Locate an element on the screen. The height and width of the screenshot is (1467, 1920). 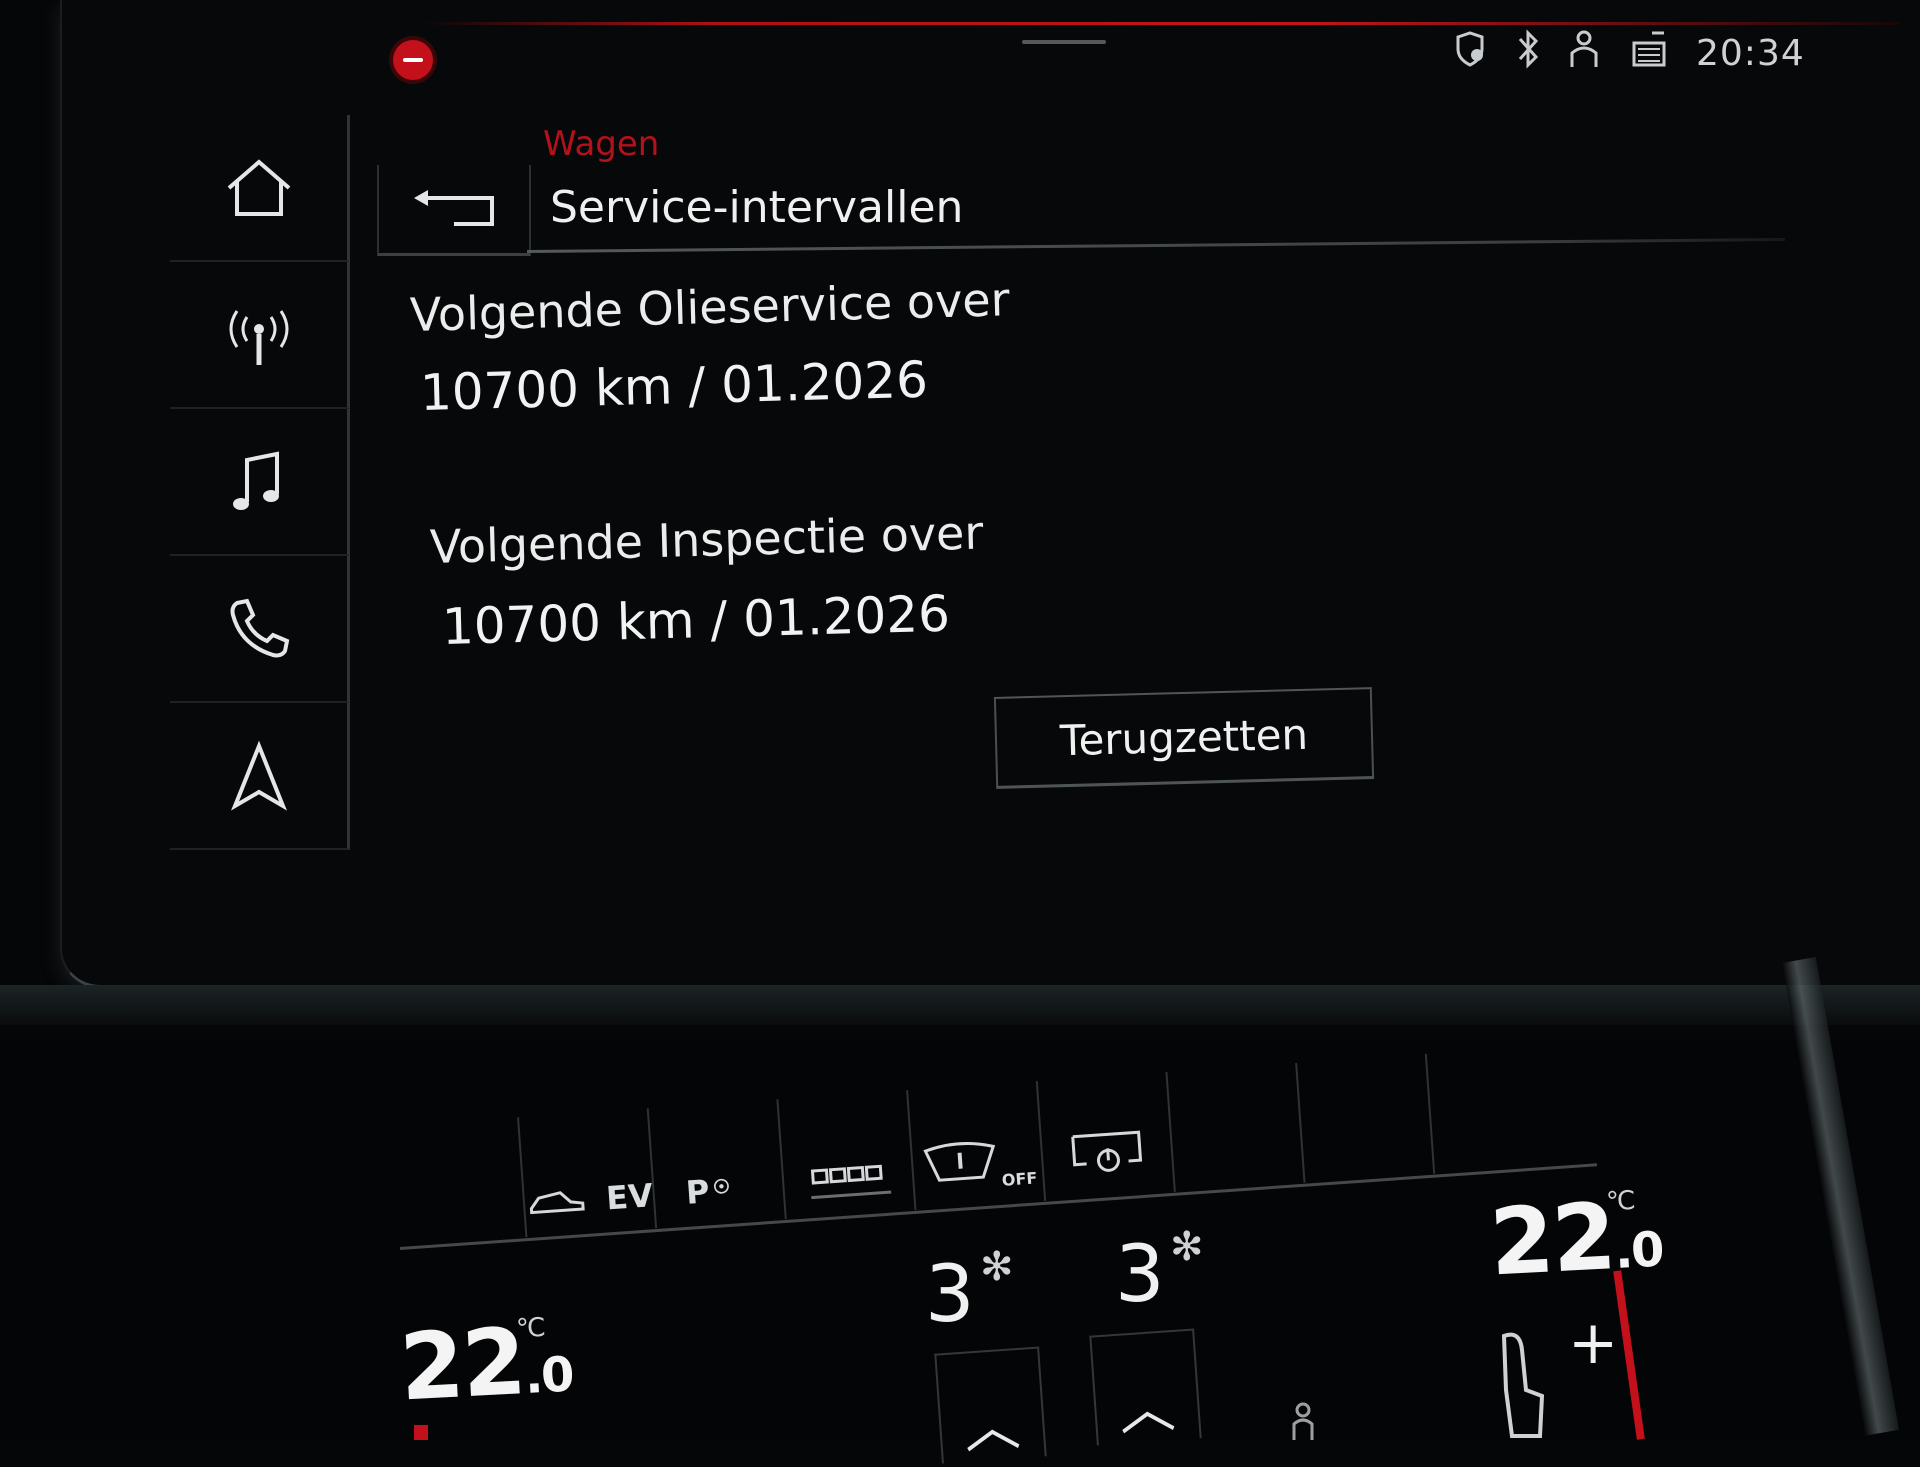
car-ev-icon is located at coordinates (557, 1203).